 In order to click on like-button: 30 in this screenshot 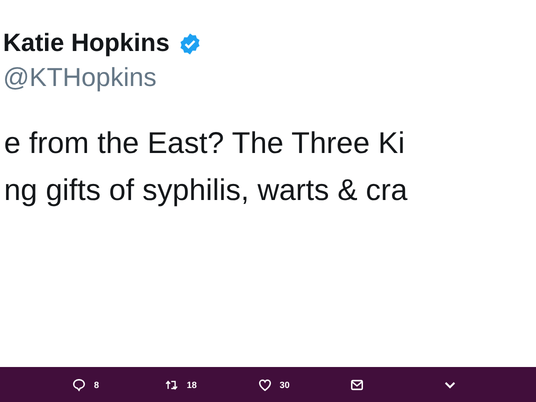, I will do `click(304, 385)`.